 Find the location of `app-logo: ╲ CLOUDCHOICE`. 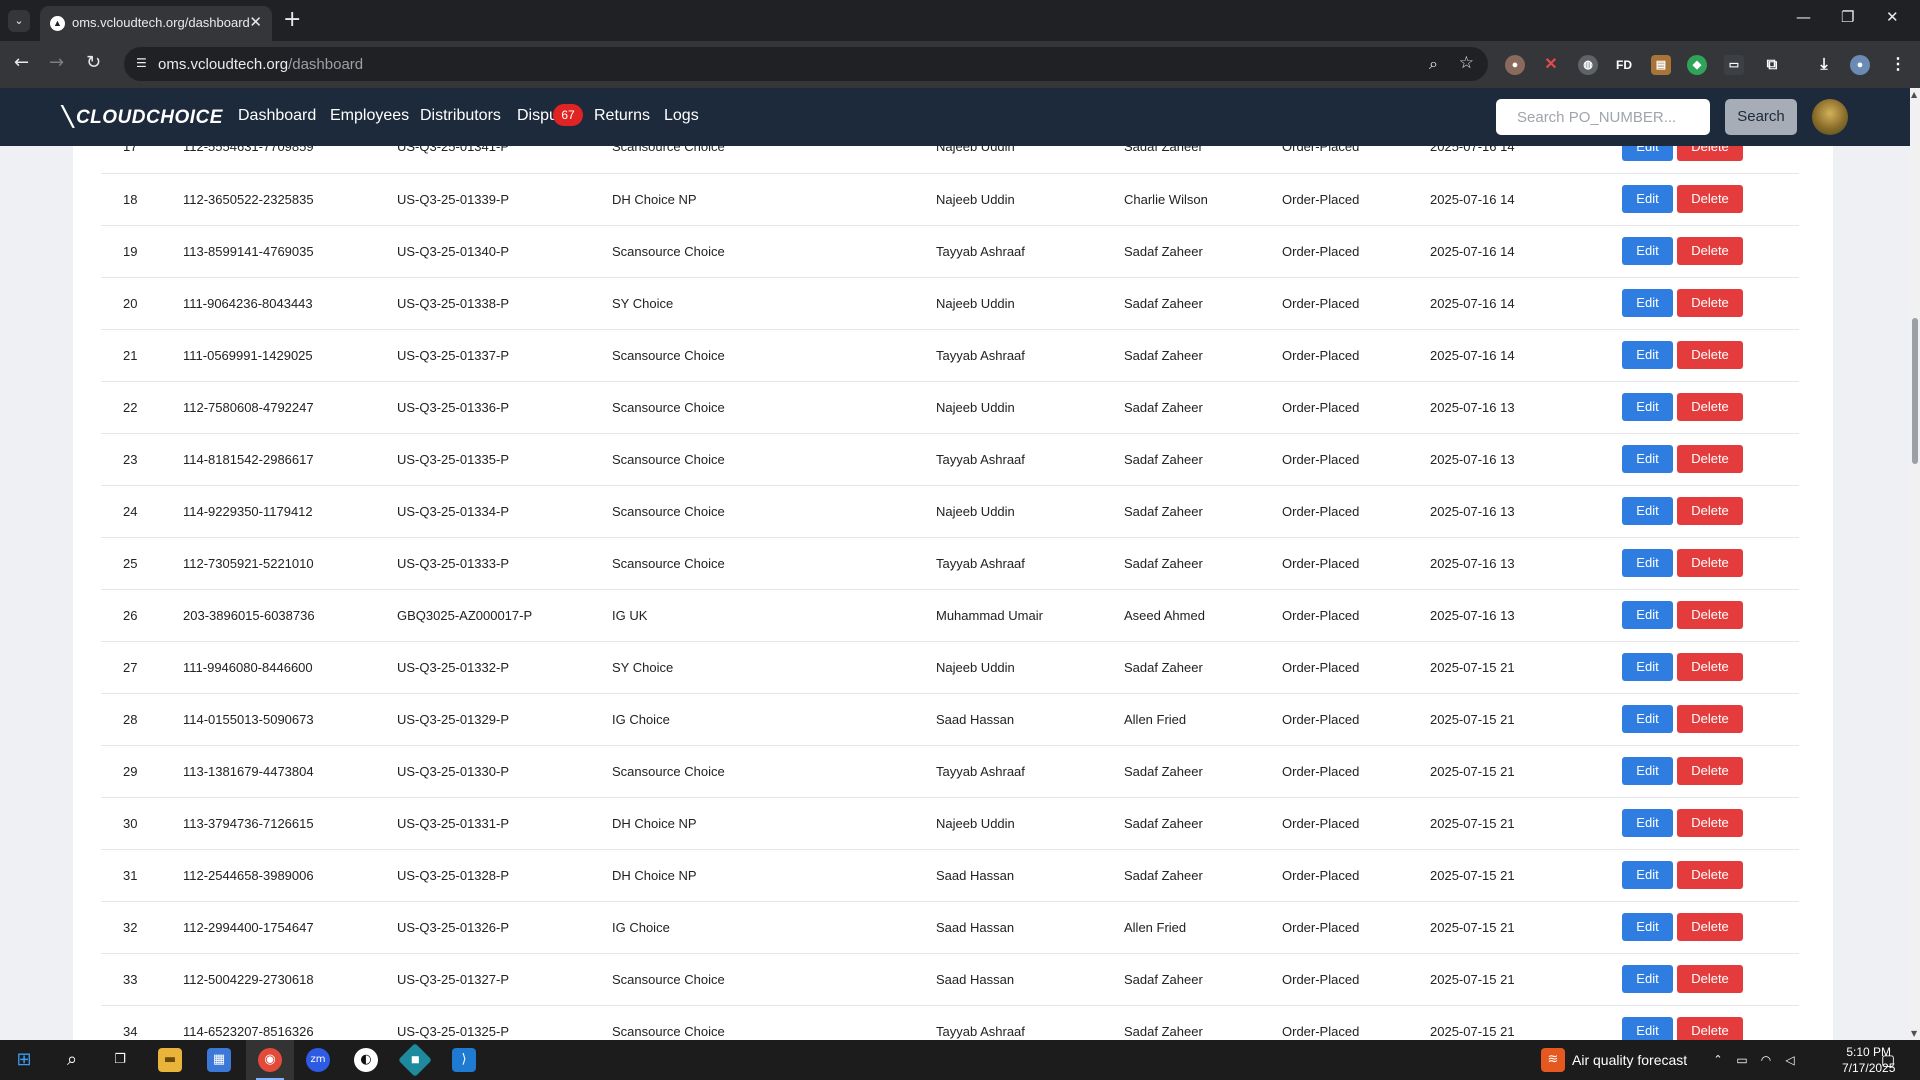

app-logo: ╲ CLOUDCHOICE is located at coordinates (142, 117).